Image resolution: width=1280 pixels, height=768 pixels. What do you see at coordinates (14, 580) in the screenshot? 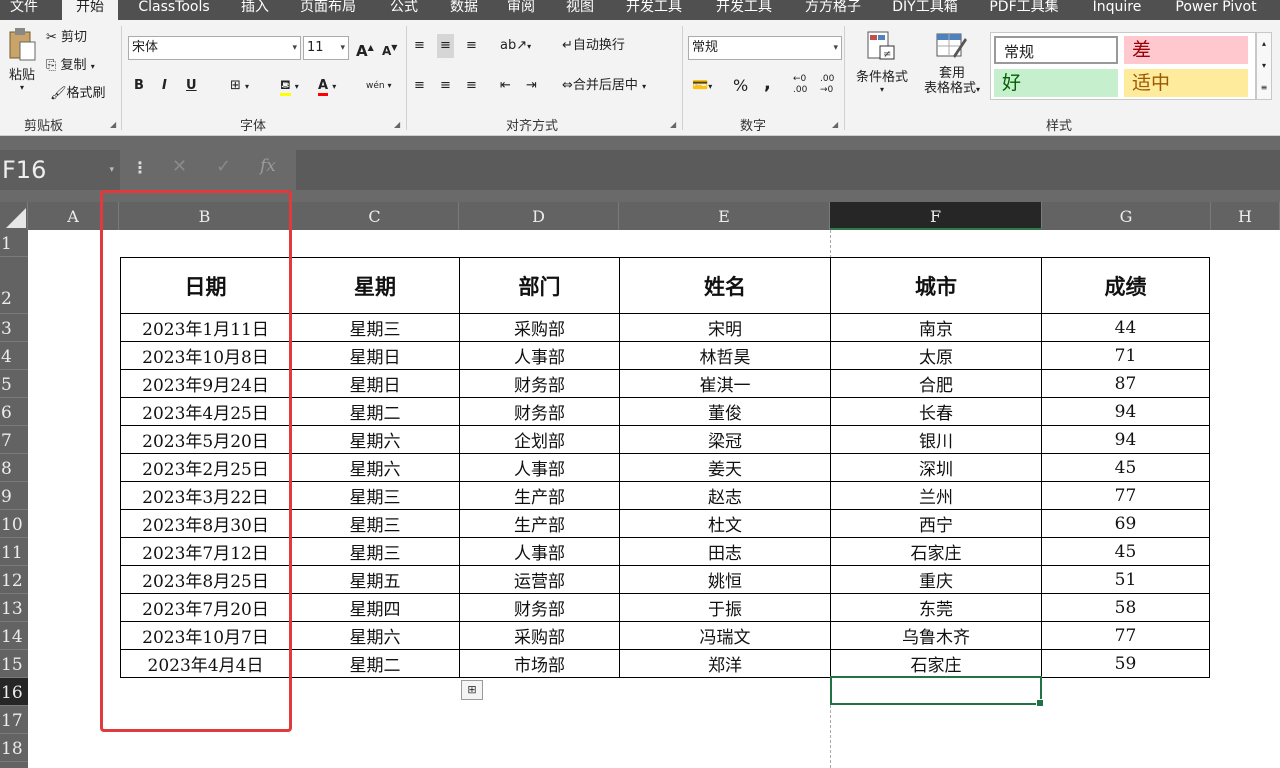
I see `row-header-12: 12` at bounding box center [14, 580].